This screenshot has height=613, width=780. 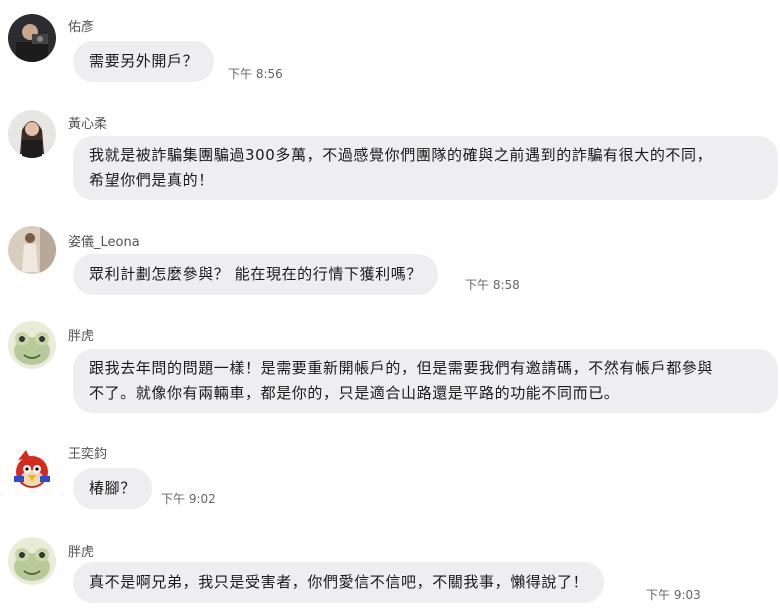 I want to click on man-with-camera-avatar, so click(x=32, y=38).